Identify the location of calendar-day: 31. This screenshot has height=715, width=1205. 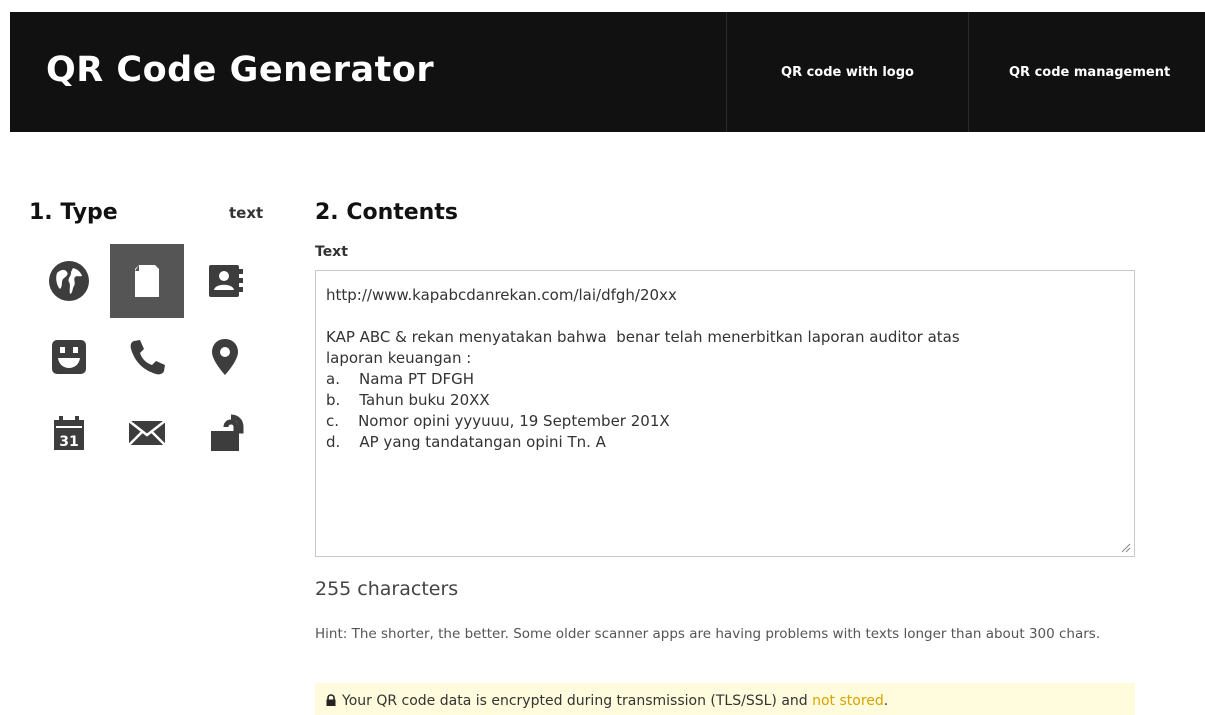
(68, 442).